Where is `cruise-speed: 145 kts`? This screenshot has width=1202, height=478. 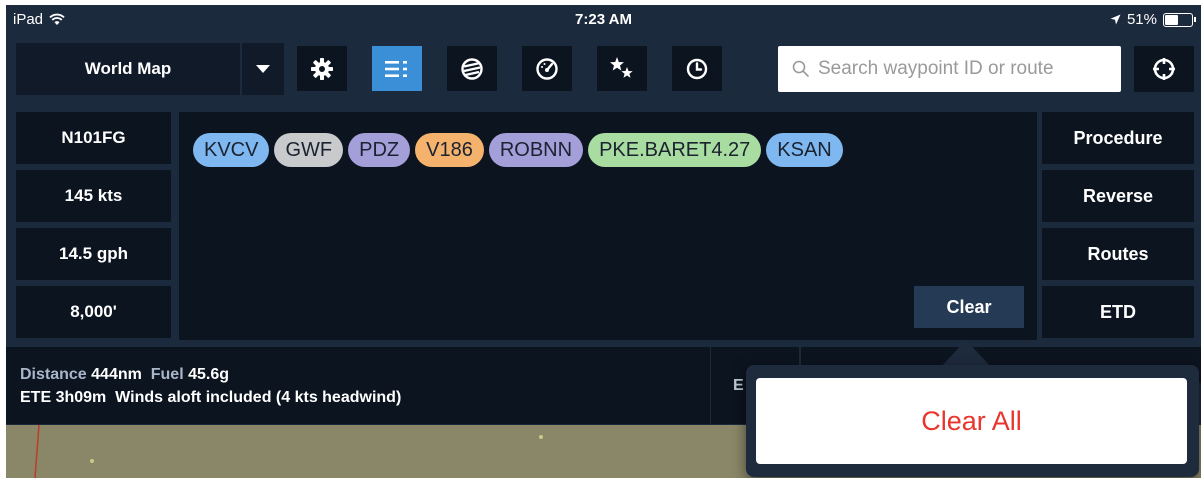 cruise-speed: 145 kts is located at coordinates (93, 195).